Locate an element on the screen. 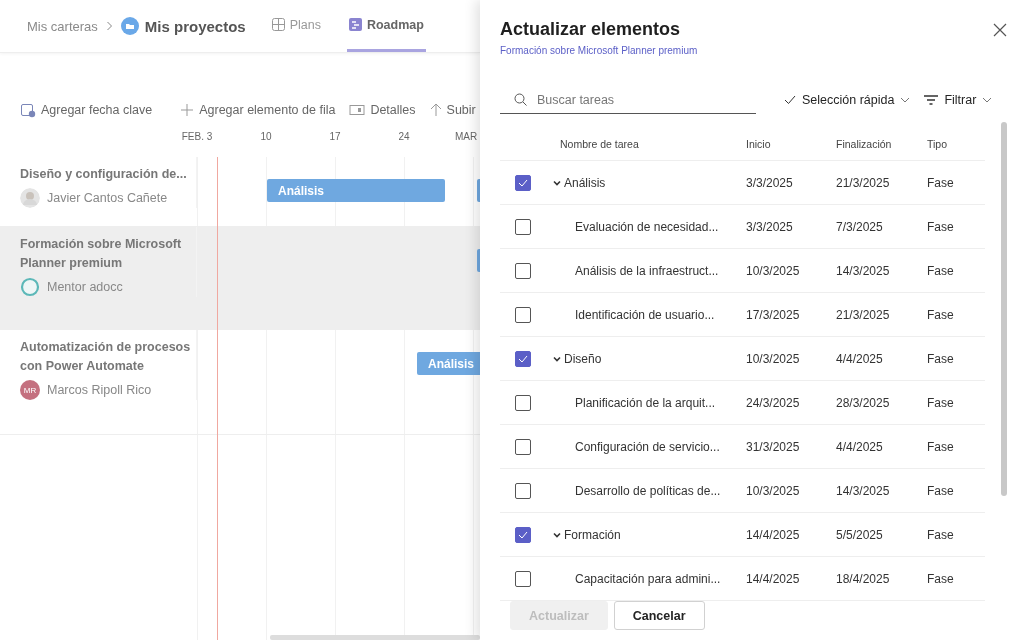 This screenshot has width=1023, height=640. avatar-icon is located at coordinates (30, 198).